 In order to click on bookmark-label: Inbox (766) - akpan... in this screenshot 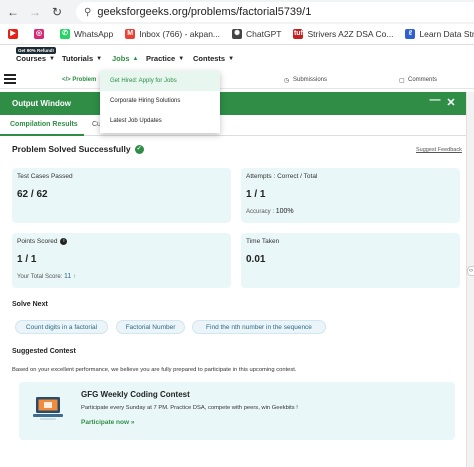, I will do `click(180, 34)`.